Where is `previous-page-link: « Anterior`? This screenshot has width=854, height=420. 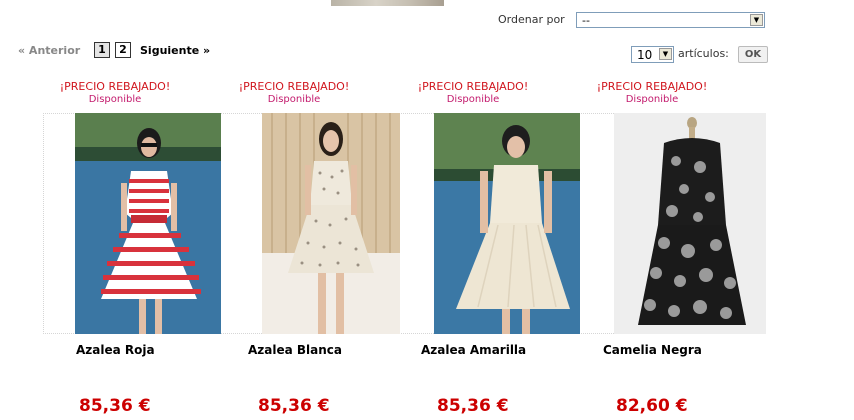
previous-page-link: « Anterior is located at coordinates (49, 50).